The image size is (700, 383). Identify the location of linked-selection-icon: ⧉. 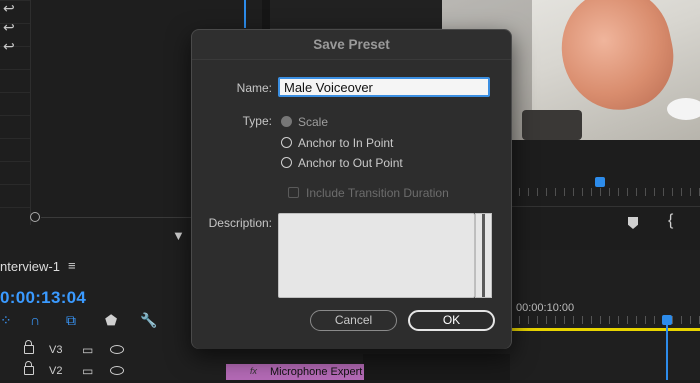
(71, 320).